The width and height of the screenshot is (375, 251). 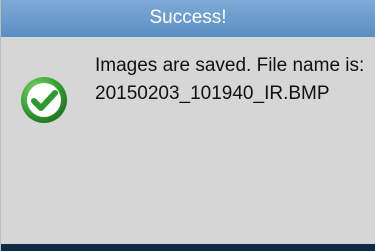 What do you see at coordinates (188, 247) in the screenshot?
I see `dialog-bottom-bar` at bounding box center [188, 247].